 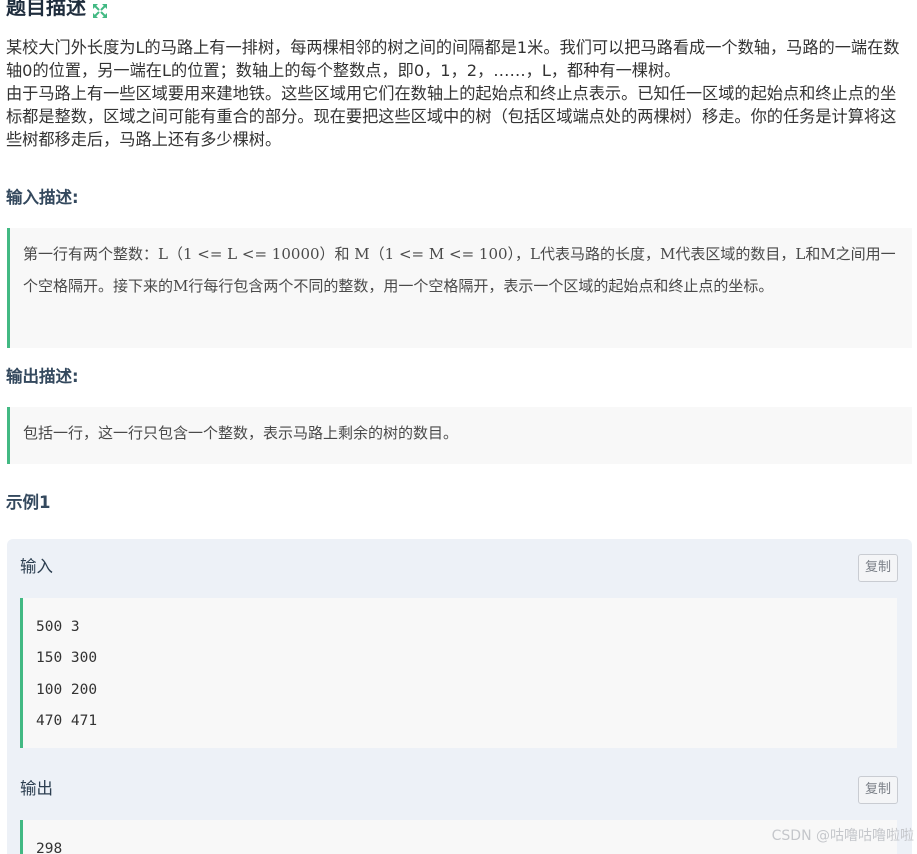 I want to click on example-input-label: 输入, so click(x=36, y=566).